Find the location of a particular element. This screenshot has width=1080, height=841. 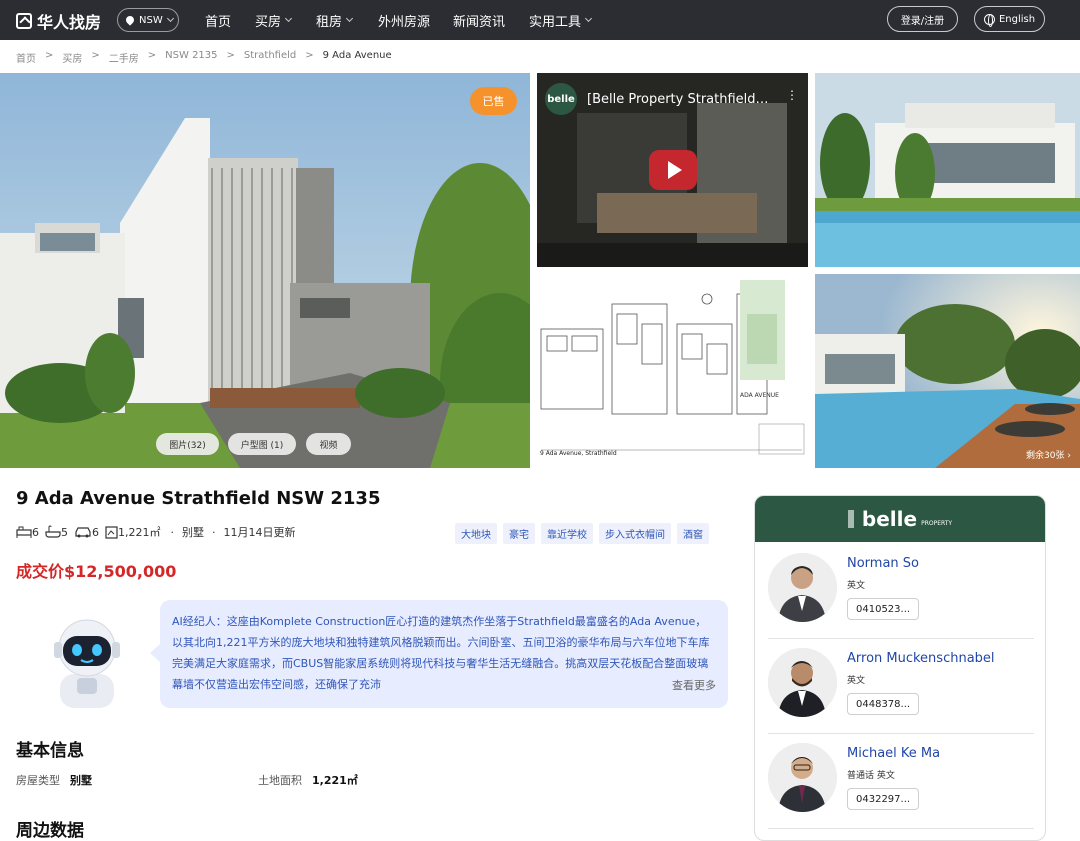

ai-robot-avatar is located at coordinates (87, 660).